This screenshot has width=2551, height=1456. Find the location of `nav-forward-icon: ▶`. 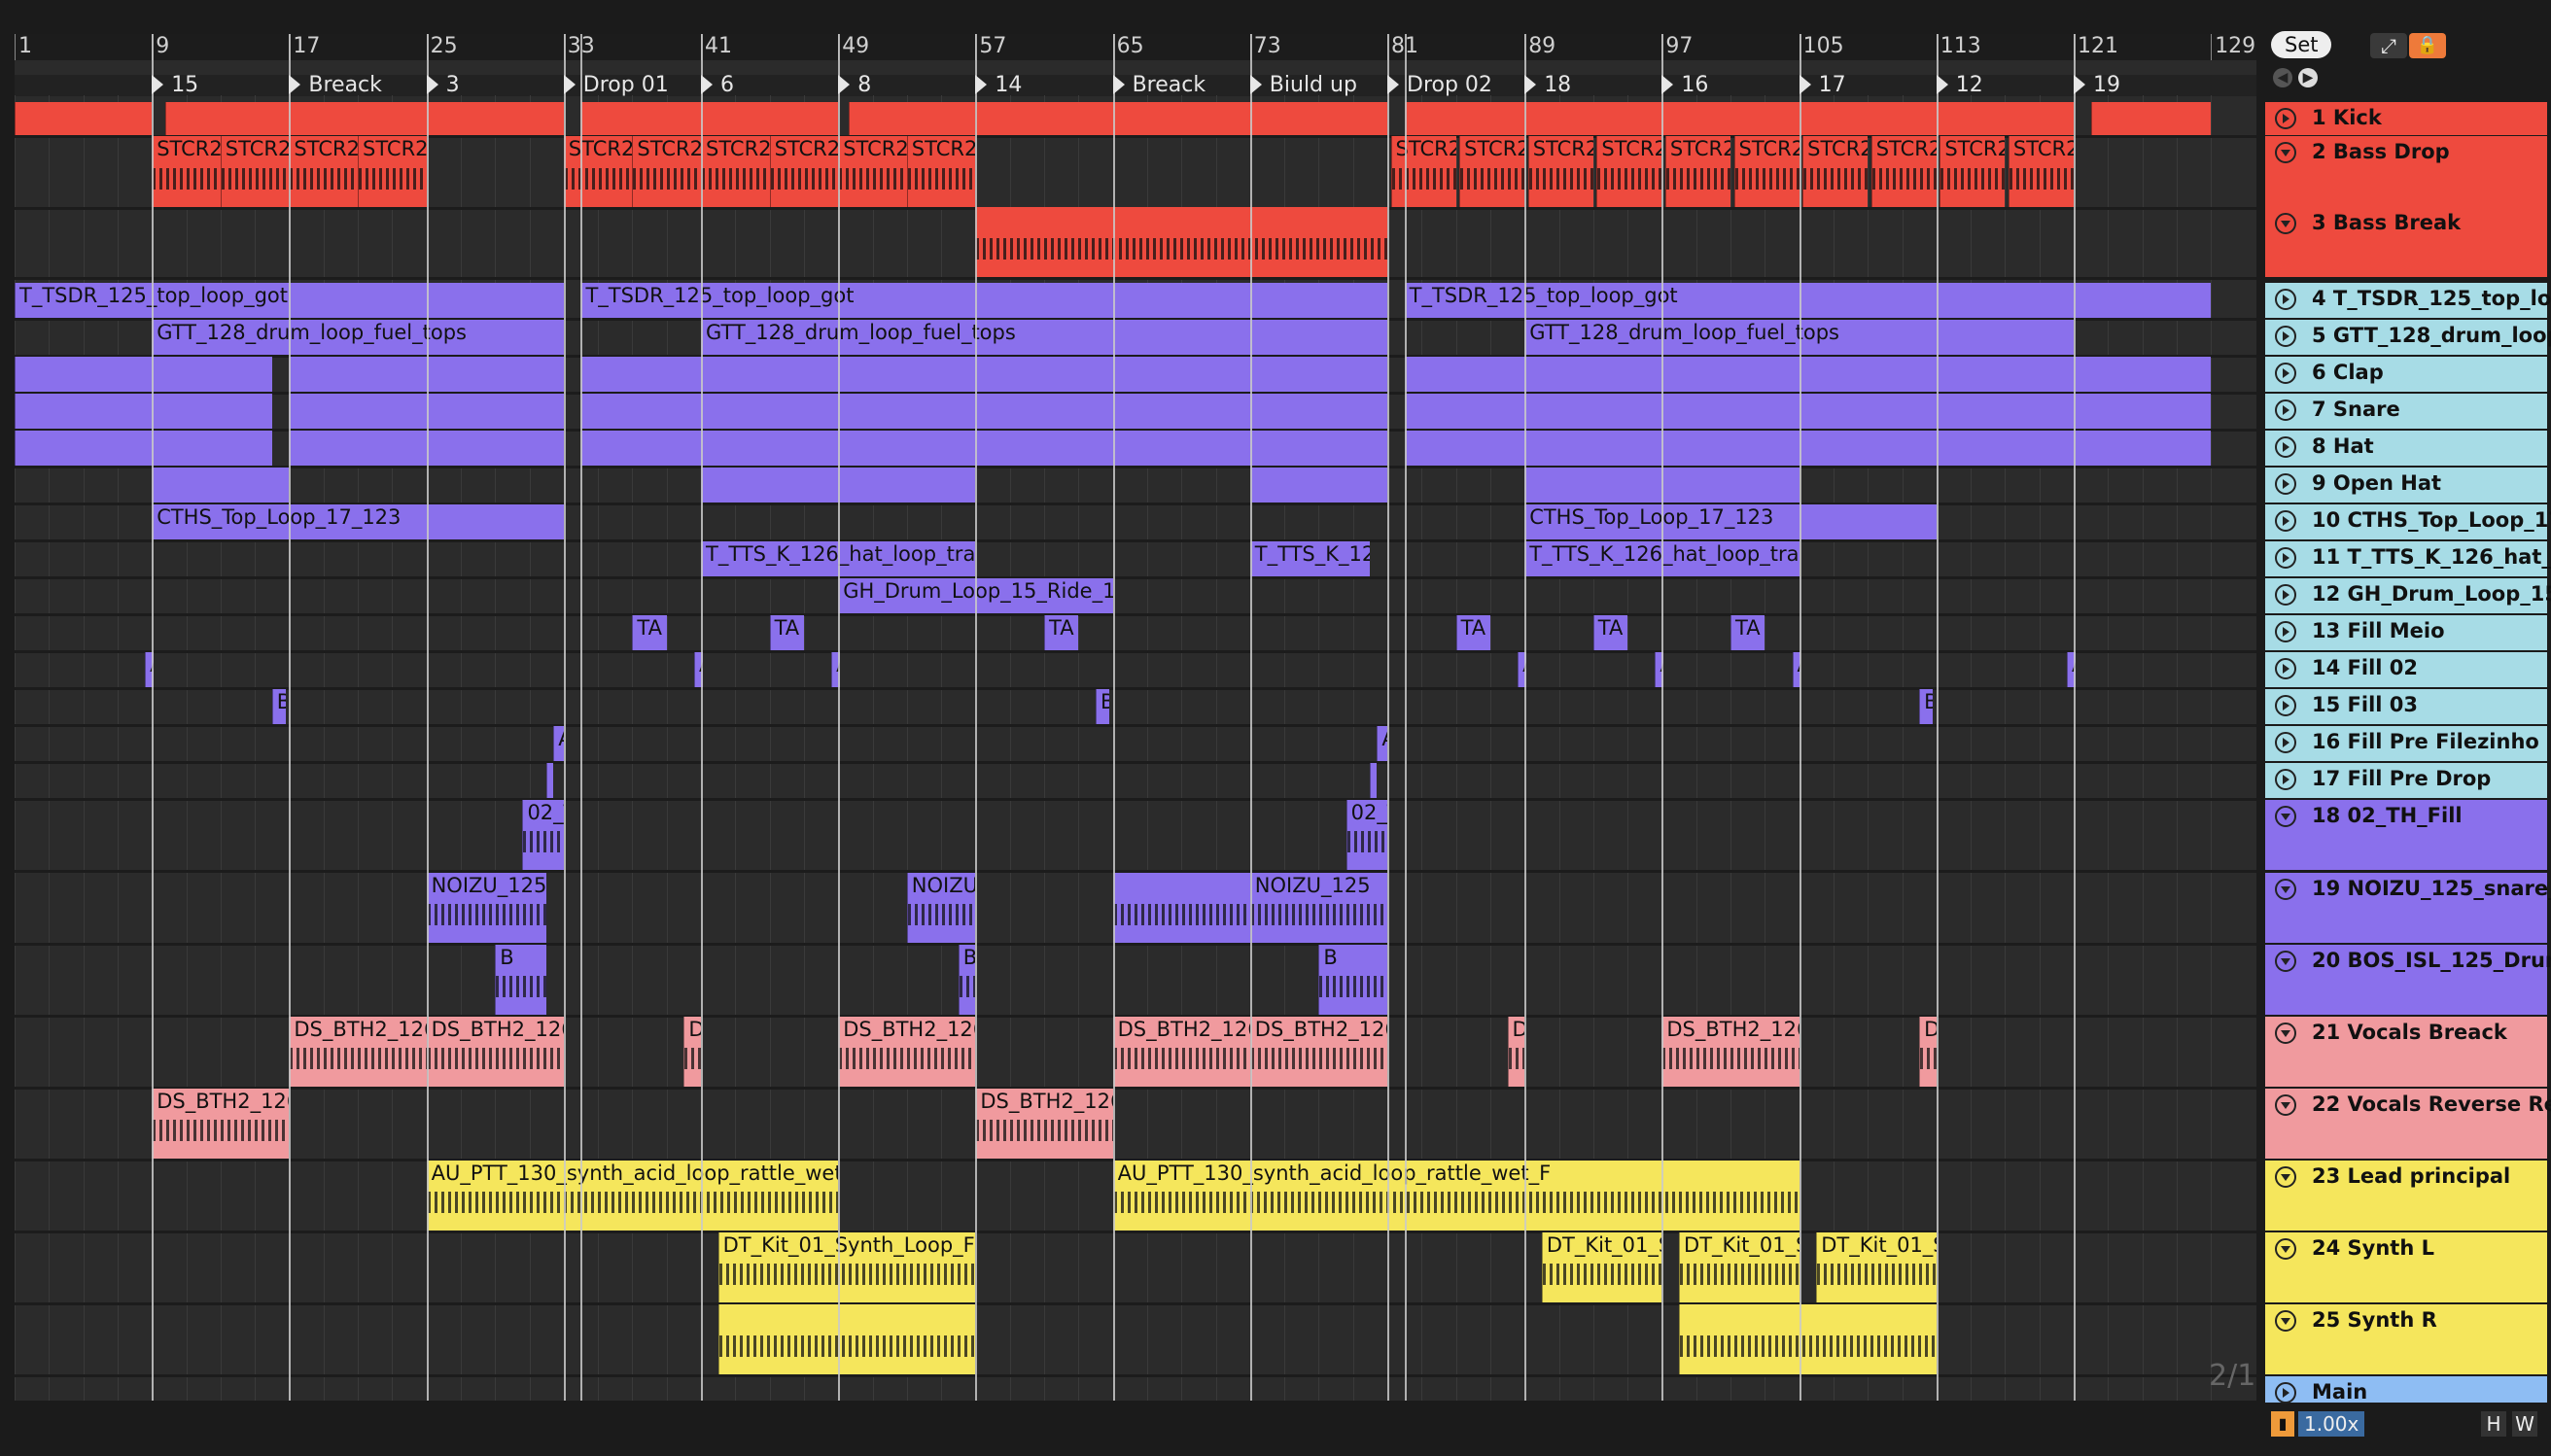

nav-forward-icon: ▶ is located at coordinates (2308, 77).